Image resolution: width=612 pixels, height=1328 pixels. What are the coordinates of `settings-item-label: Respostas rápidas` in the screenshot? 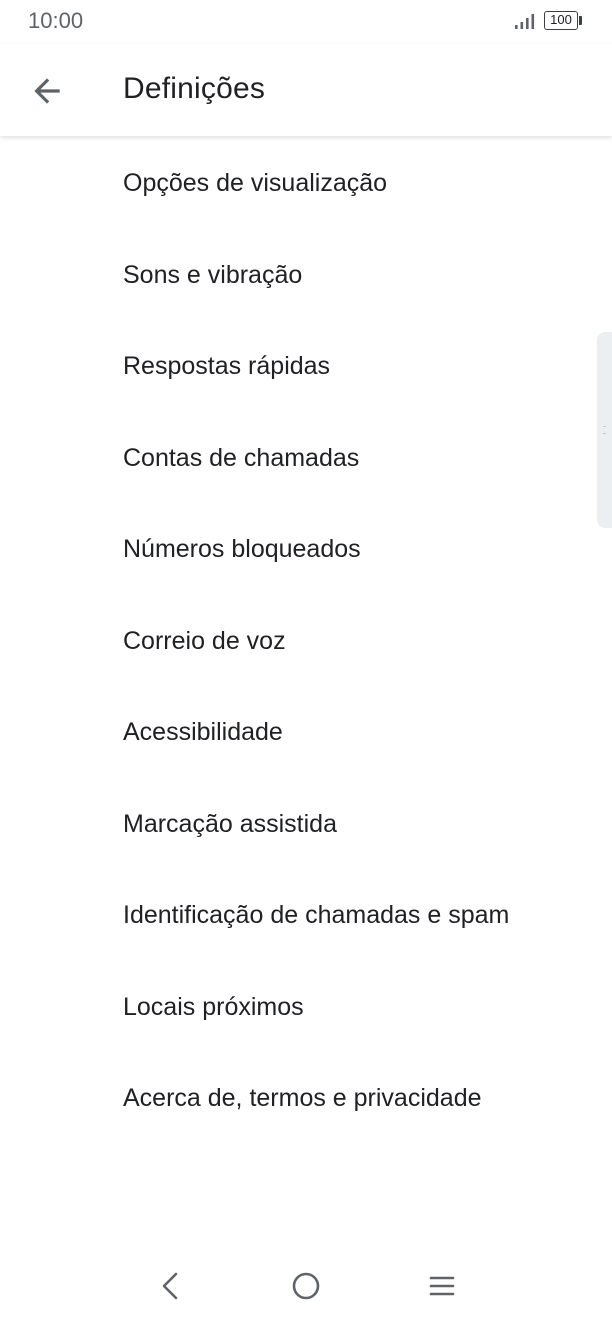 It's located at (227, 366).